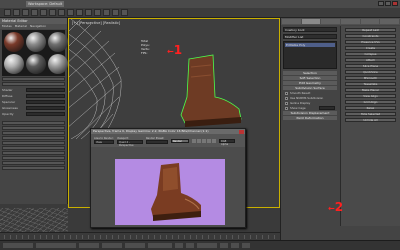 The image size is (400, 250). What do you see at coordinates (370, 30) in the screenshot?
I see `edit-button: Repeat Last` at bounding box center [370, 30].